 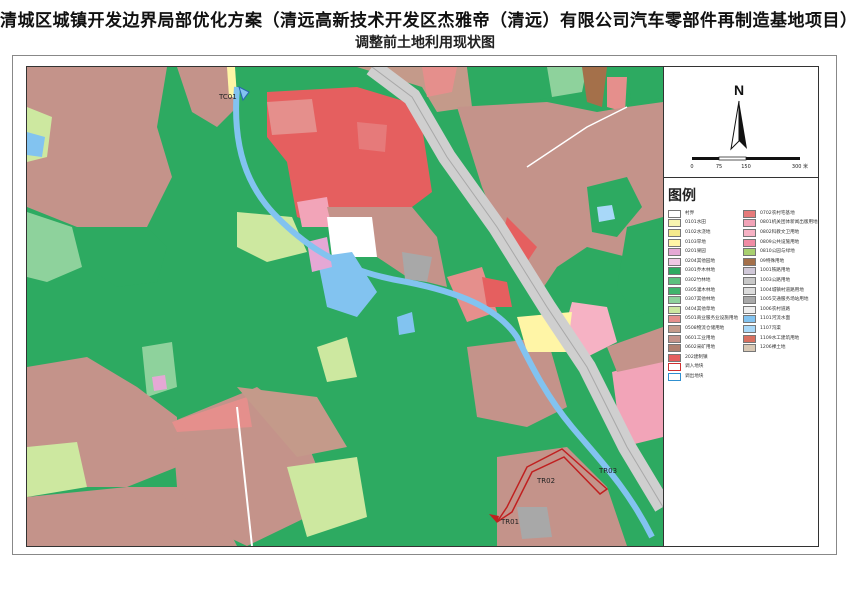 I want to click on legend-item: 0103旱地, so click(x=705, y=243).